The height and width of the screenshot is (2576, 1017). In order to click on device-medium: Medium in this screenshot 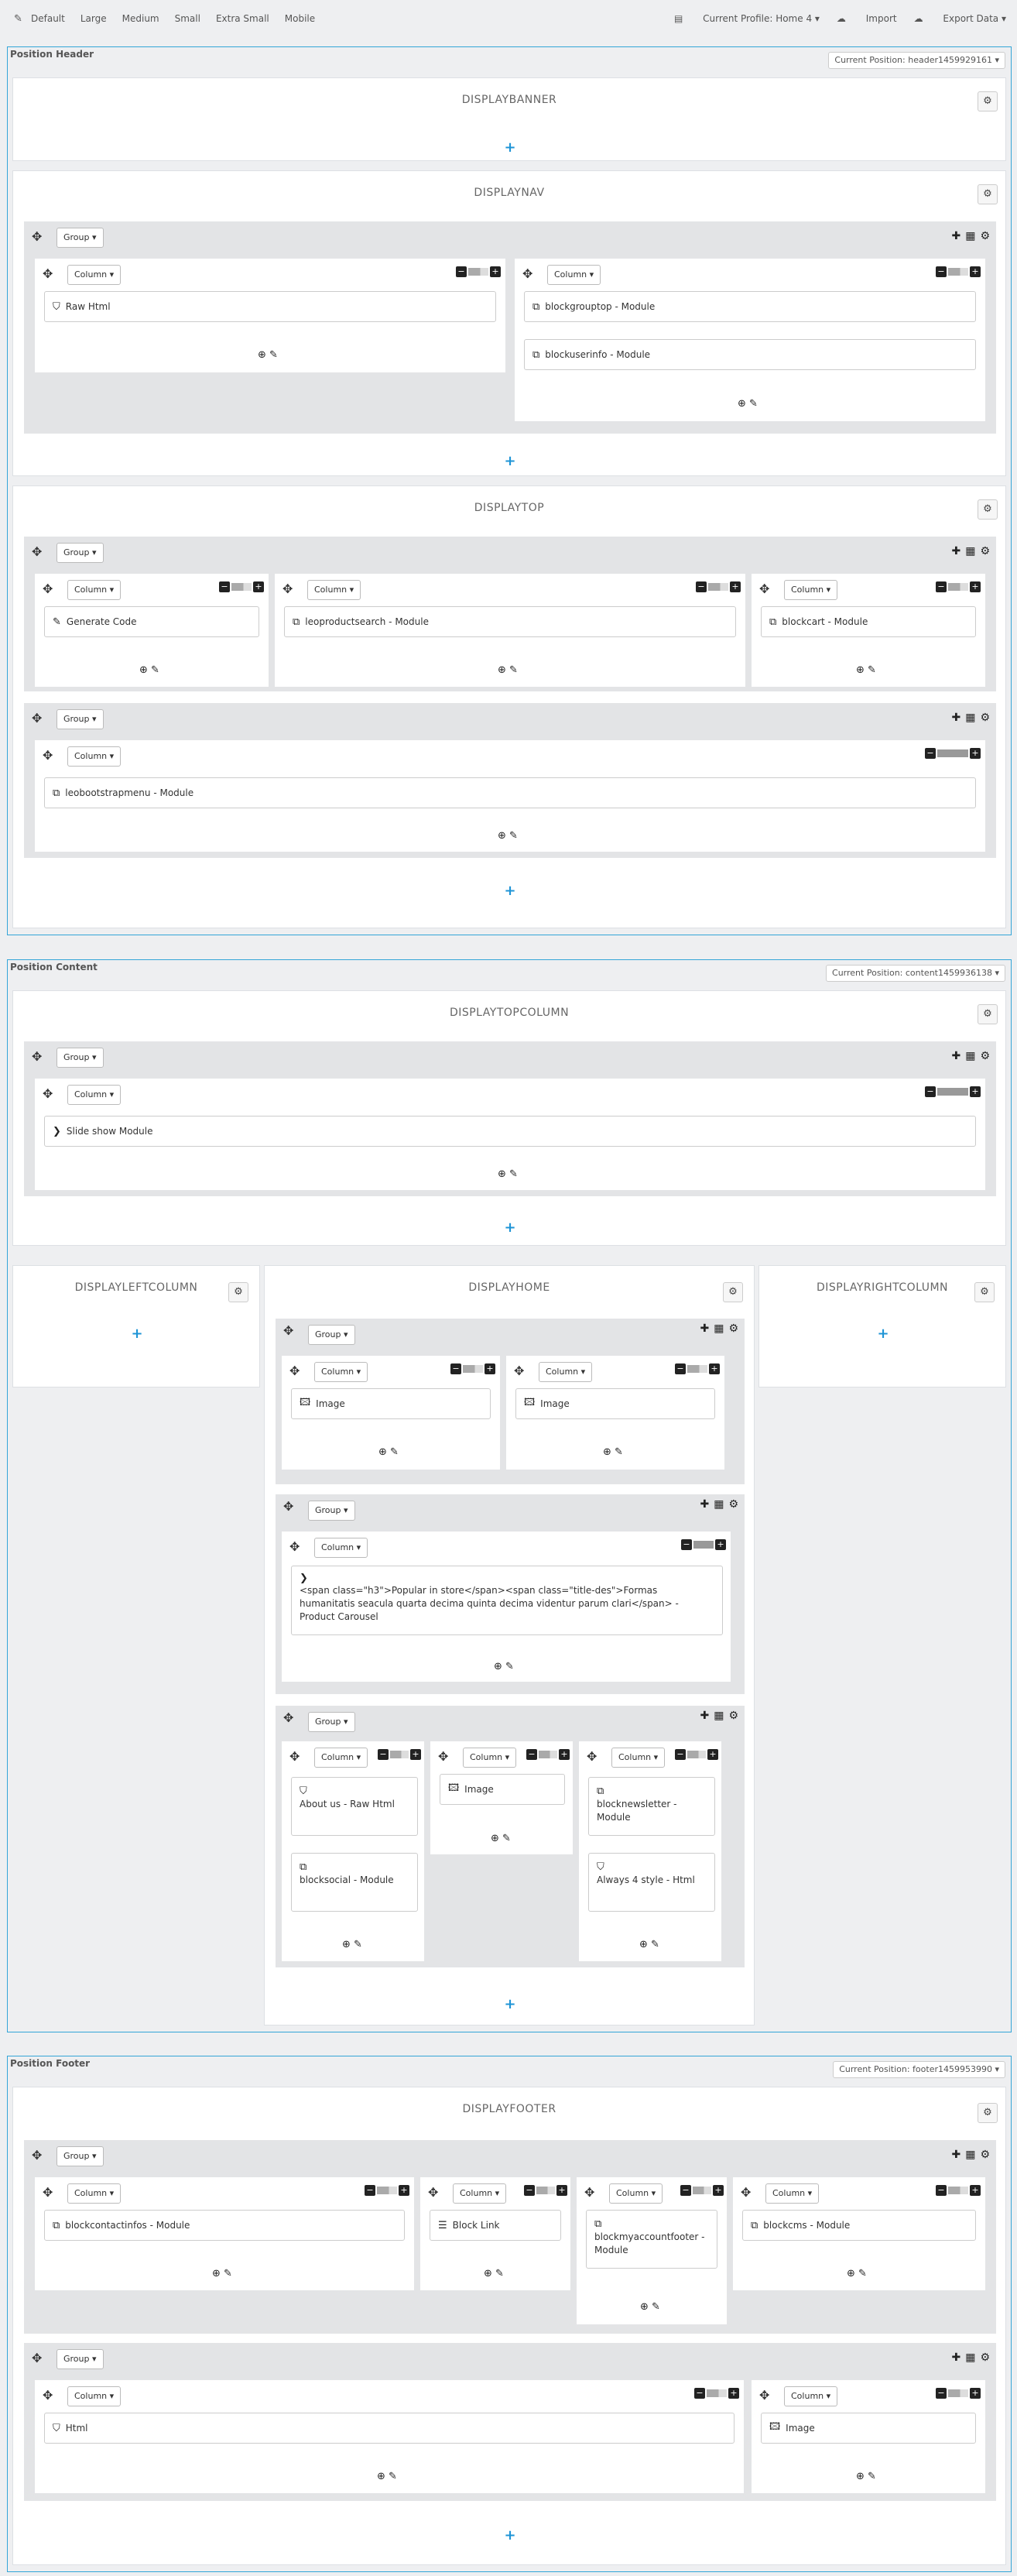, I will do `click(140, 18)`.